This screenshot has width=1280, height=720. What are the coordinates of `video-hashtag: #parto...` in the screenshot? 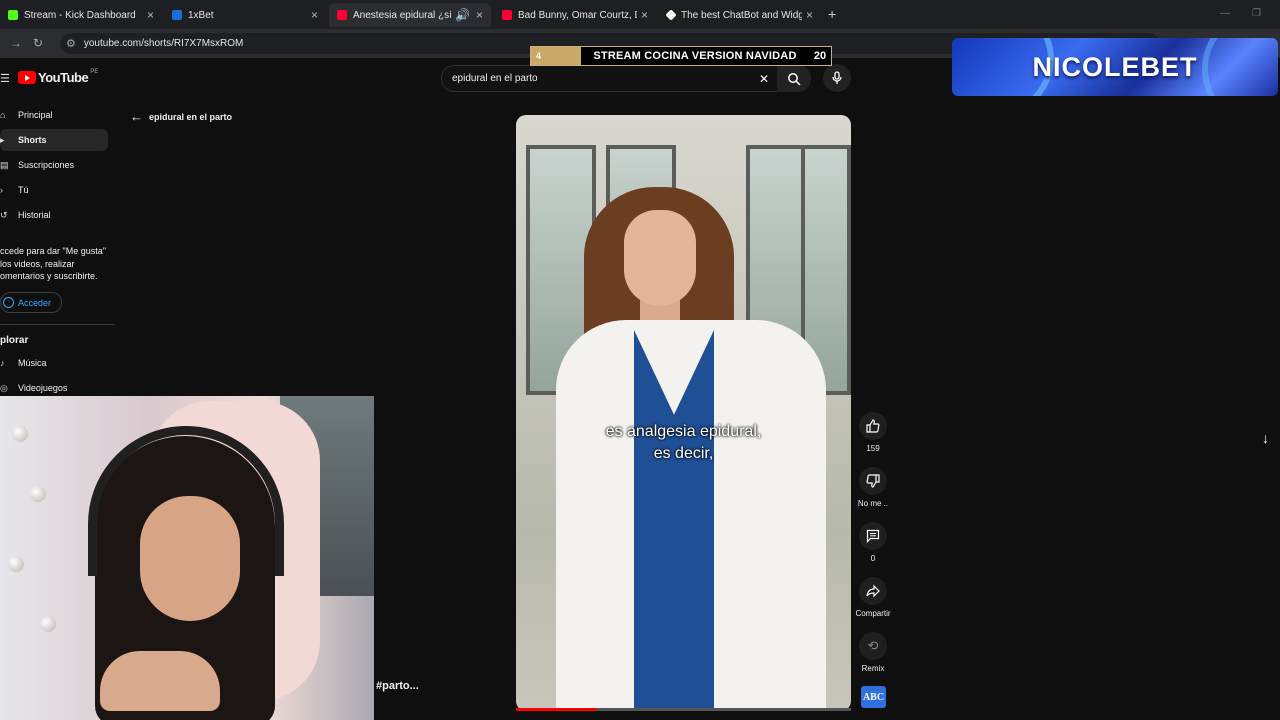 It's located at (397, 686).